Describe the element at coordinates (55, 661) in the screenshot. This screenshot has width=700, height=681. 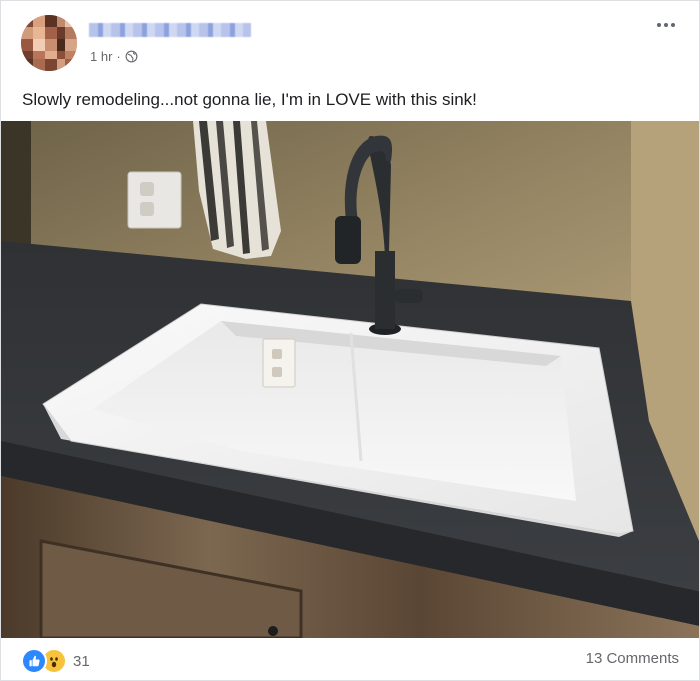
I see `reactions-summary: 31` at that location.